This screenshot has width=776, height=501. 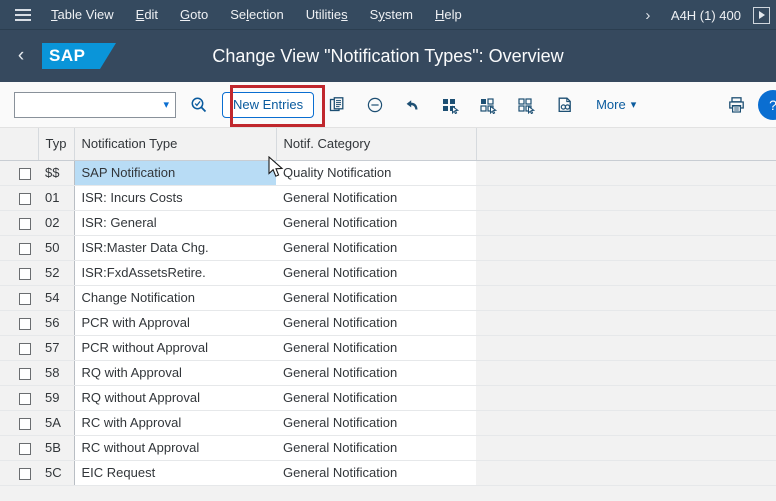 I want to click on cell-typ: $$, so click(x=56, y=173).